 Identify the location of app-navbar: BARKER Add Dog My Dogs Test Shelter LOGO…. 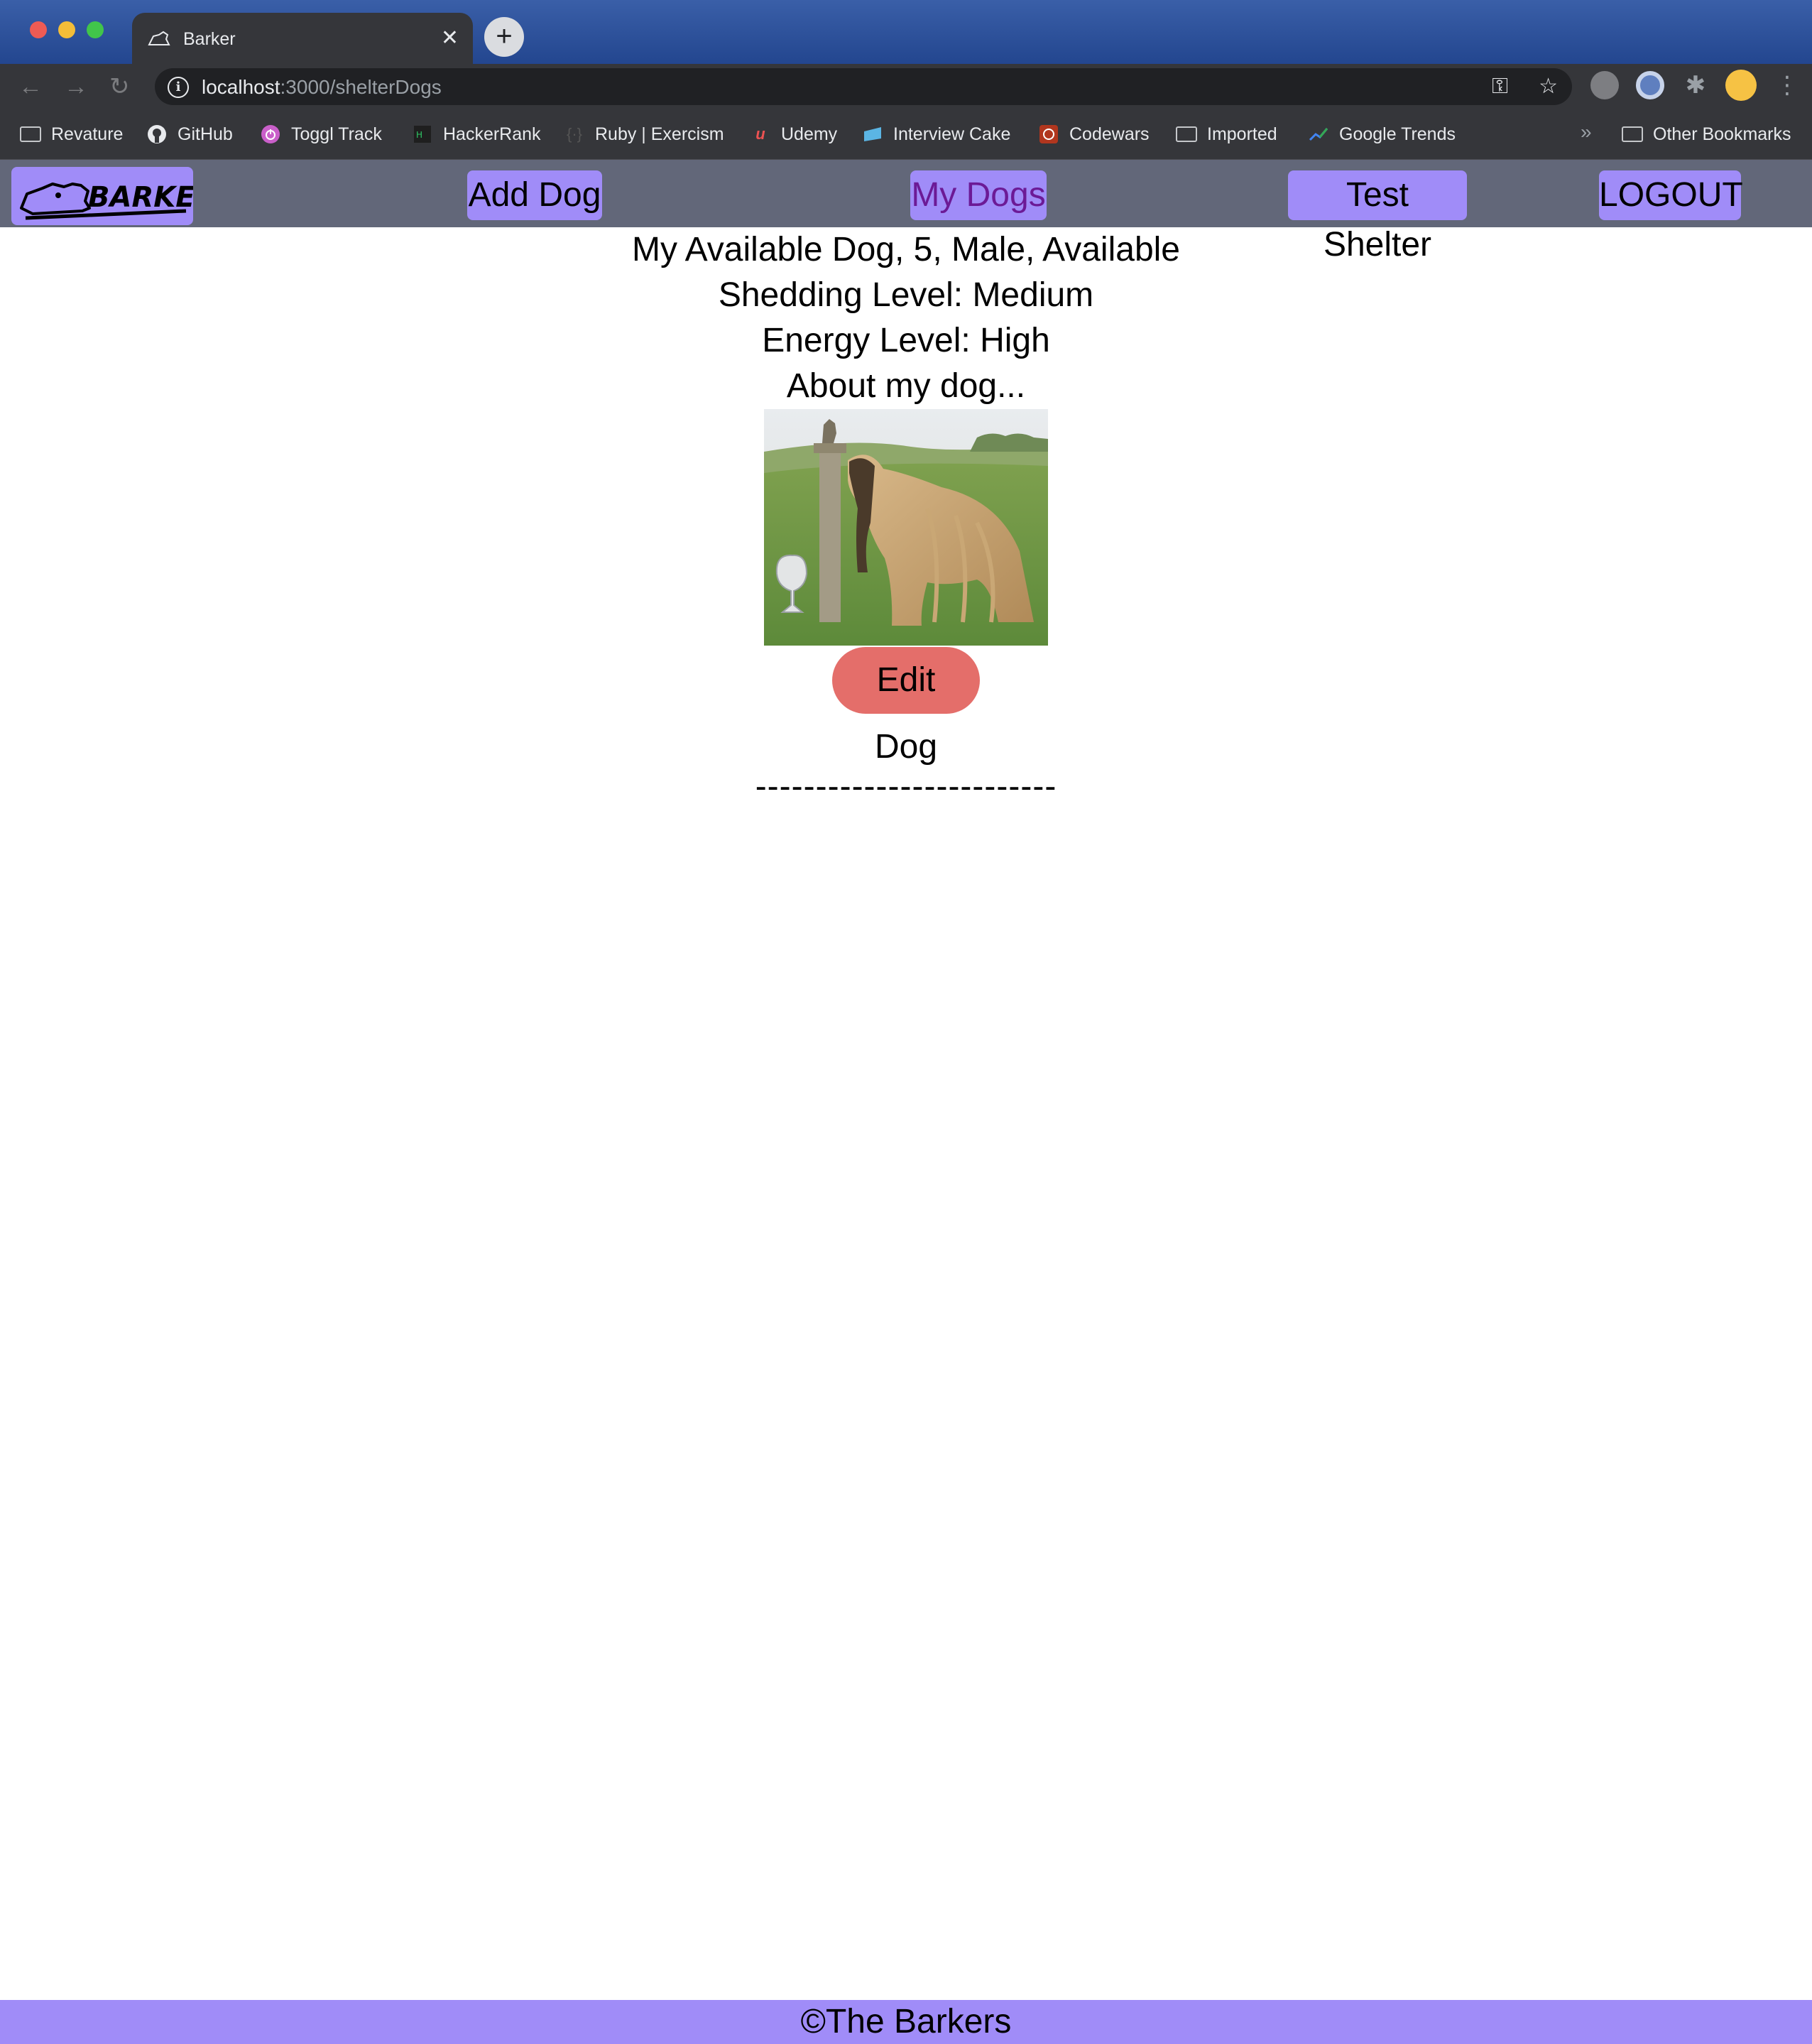
(906, 211).